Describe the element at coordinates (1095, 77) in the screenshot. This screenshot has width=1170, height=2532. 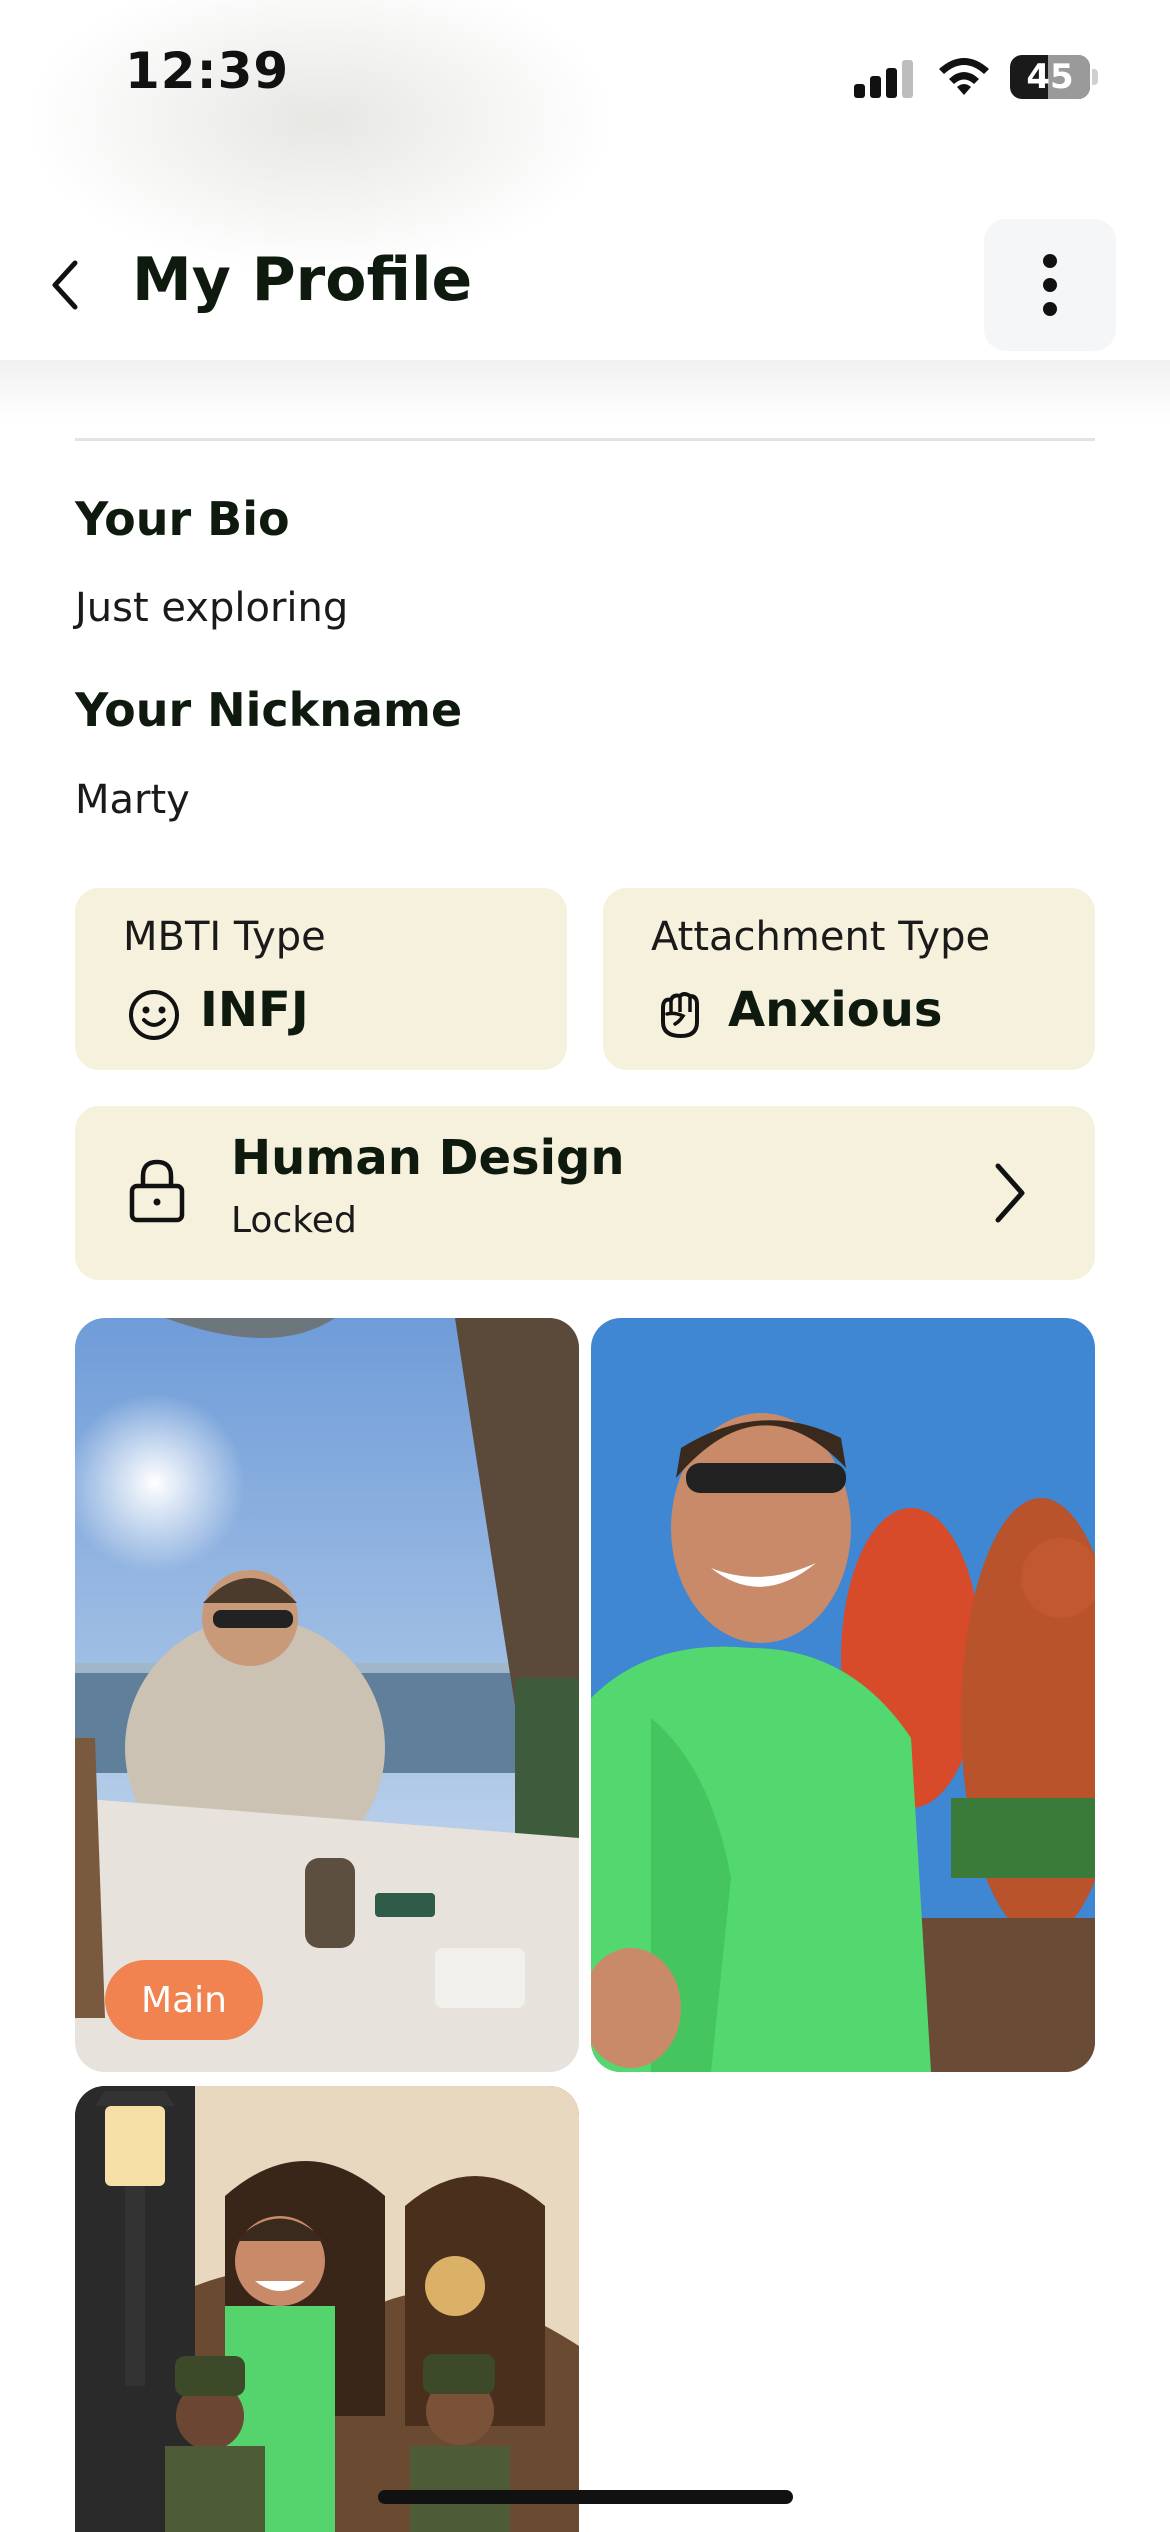
I see `battery-nub` at that location.